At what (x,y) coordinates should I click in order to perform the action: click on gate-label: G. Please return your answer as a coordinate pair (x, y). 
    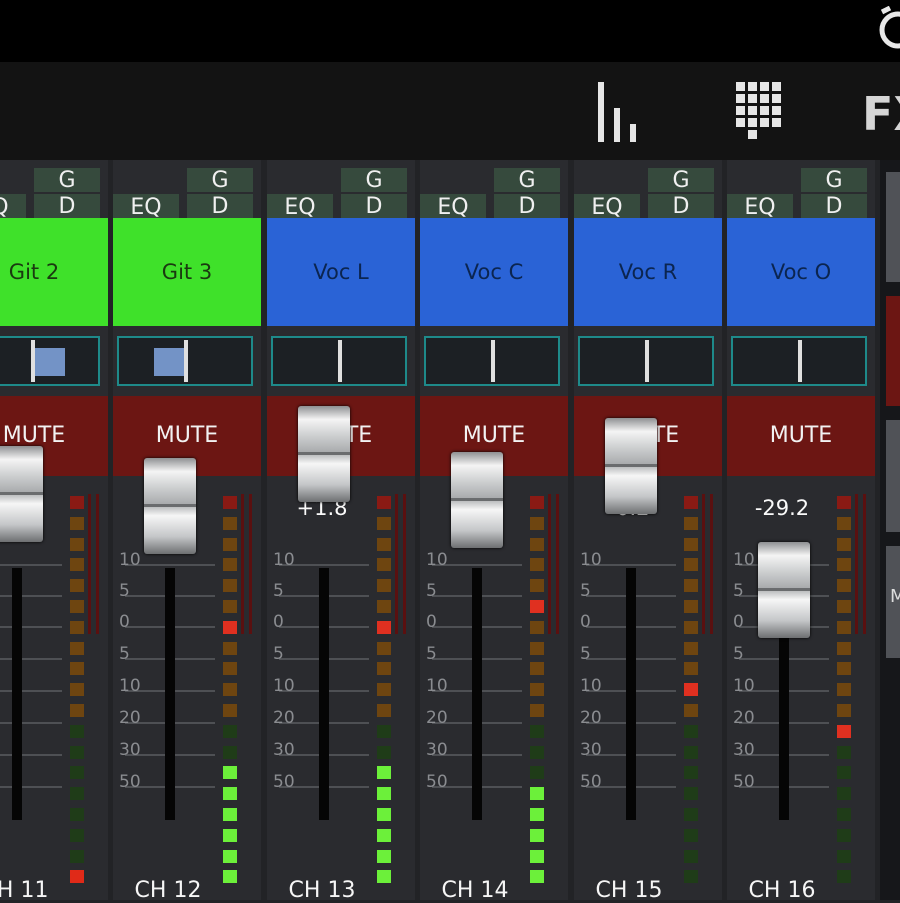
    Looking at the image, I should click on (374, 180).